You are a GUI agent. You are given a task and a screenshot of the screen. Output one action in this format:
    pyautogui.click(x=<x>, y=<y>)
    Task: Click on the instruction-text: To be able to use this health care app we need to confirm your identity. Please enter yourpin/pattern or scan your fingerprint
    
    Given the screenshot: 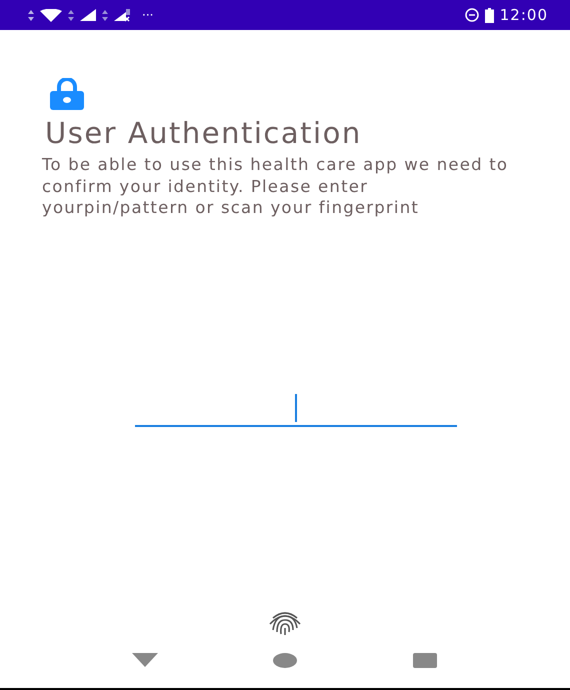 What is the action you would take?
    pyautogui.click(x=276, y=186)
    